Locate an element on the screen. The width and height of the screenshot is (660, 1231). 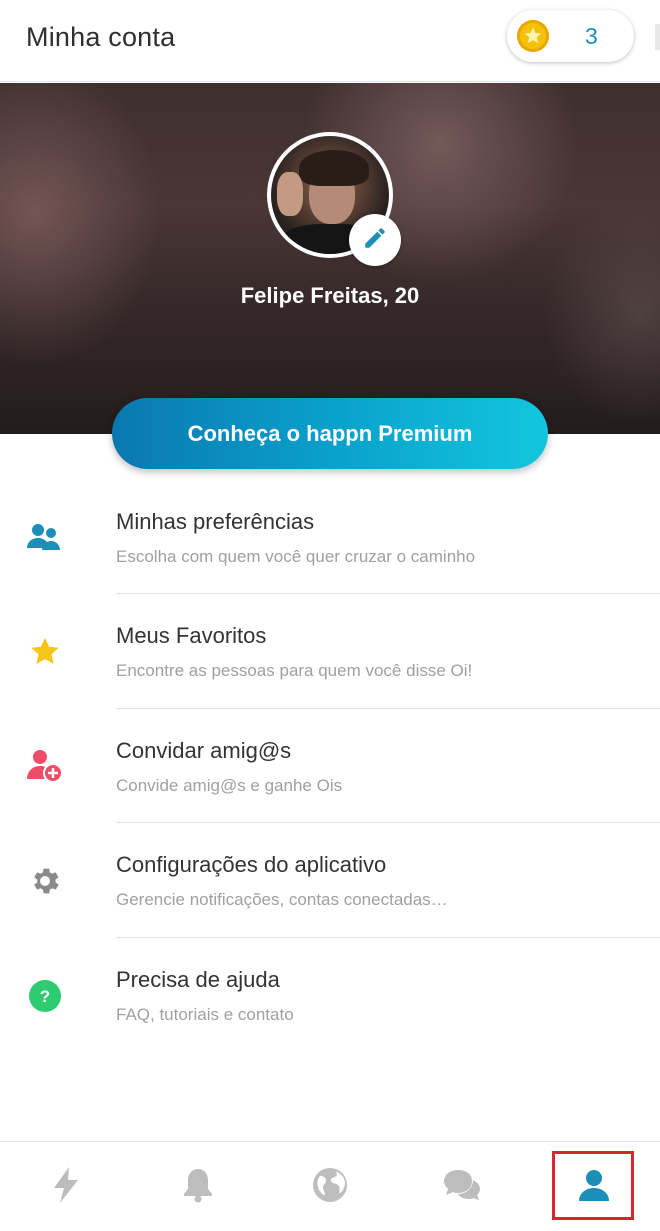
menu-title: Precisa de ajuda is located at coordinates (198, 979).